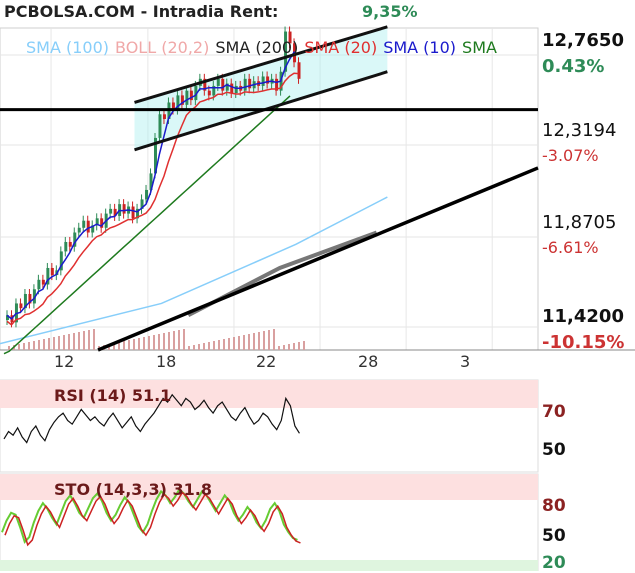 This screenshot has width=635, height=573. I want to click on chart-title: PCBOLSA.COM - Intradia Rent:, so click(141, 11).